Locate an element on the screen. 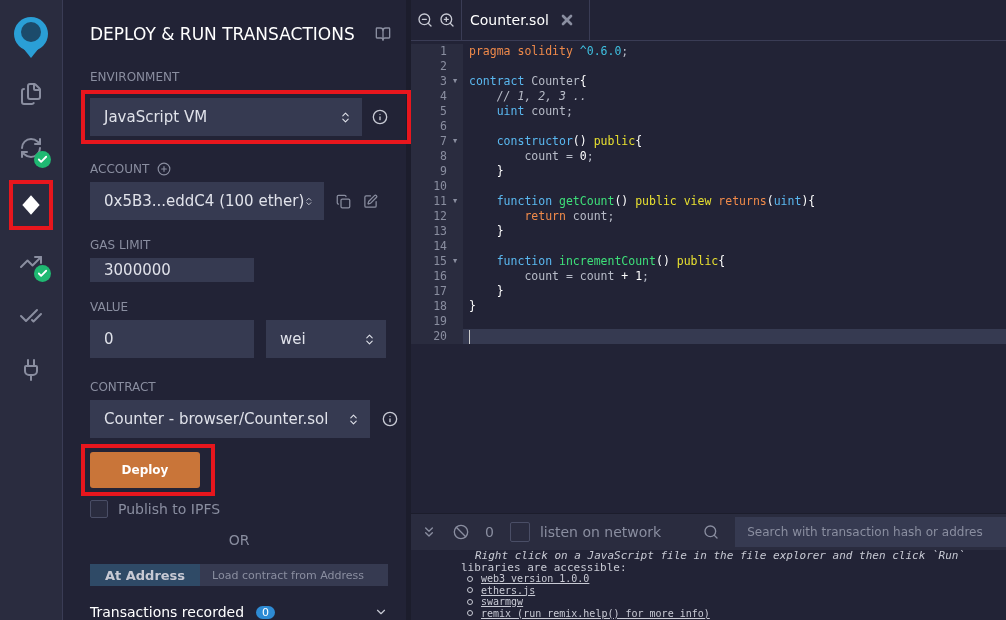 Image resolution: width=1006 pixels, height=620 pixels. clear-icon is located at coordinates (461, 532).